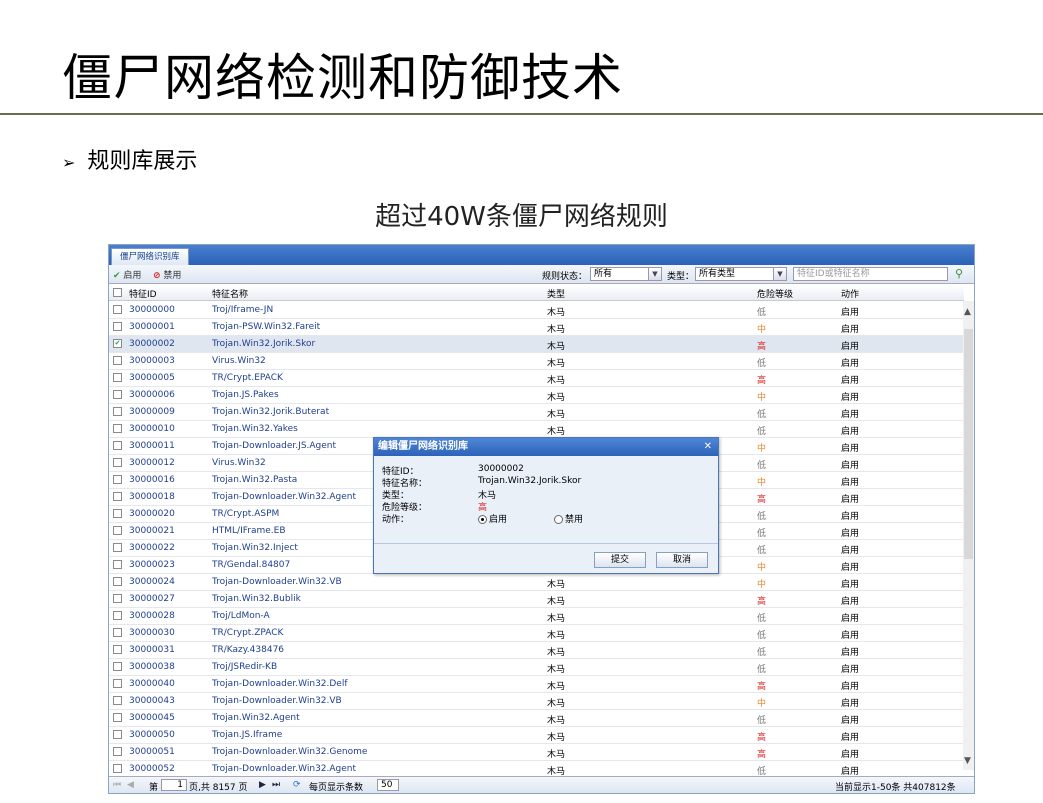 This screenshot has width=1043, height=803. I want to click on cancel-button: 取消, so click(682, 560).